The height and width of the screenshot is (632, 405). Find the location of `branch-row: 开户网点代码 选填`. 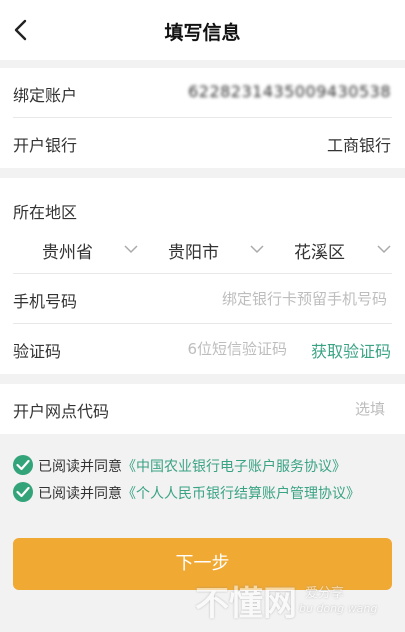

branch-row: 开户网点代码 选填 is located at coordinates (202, 409).